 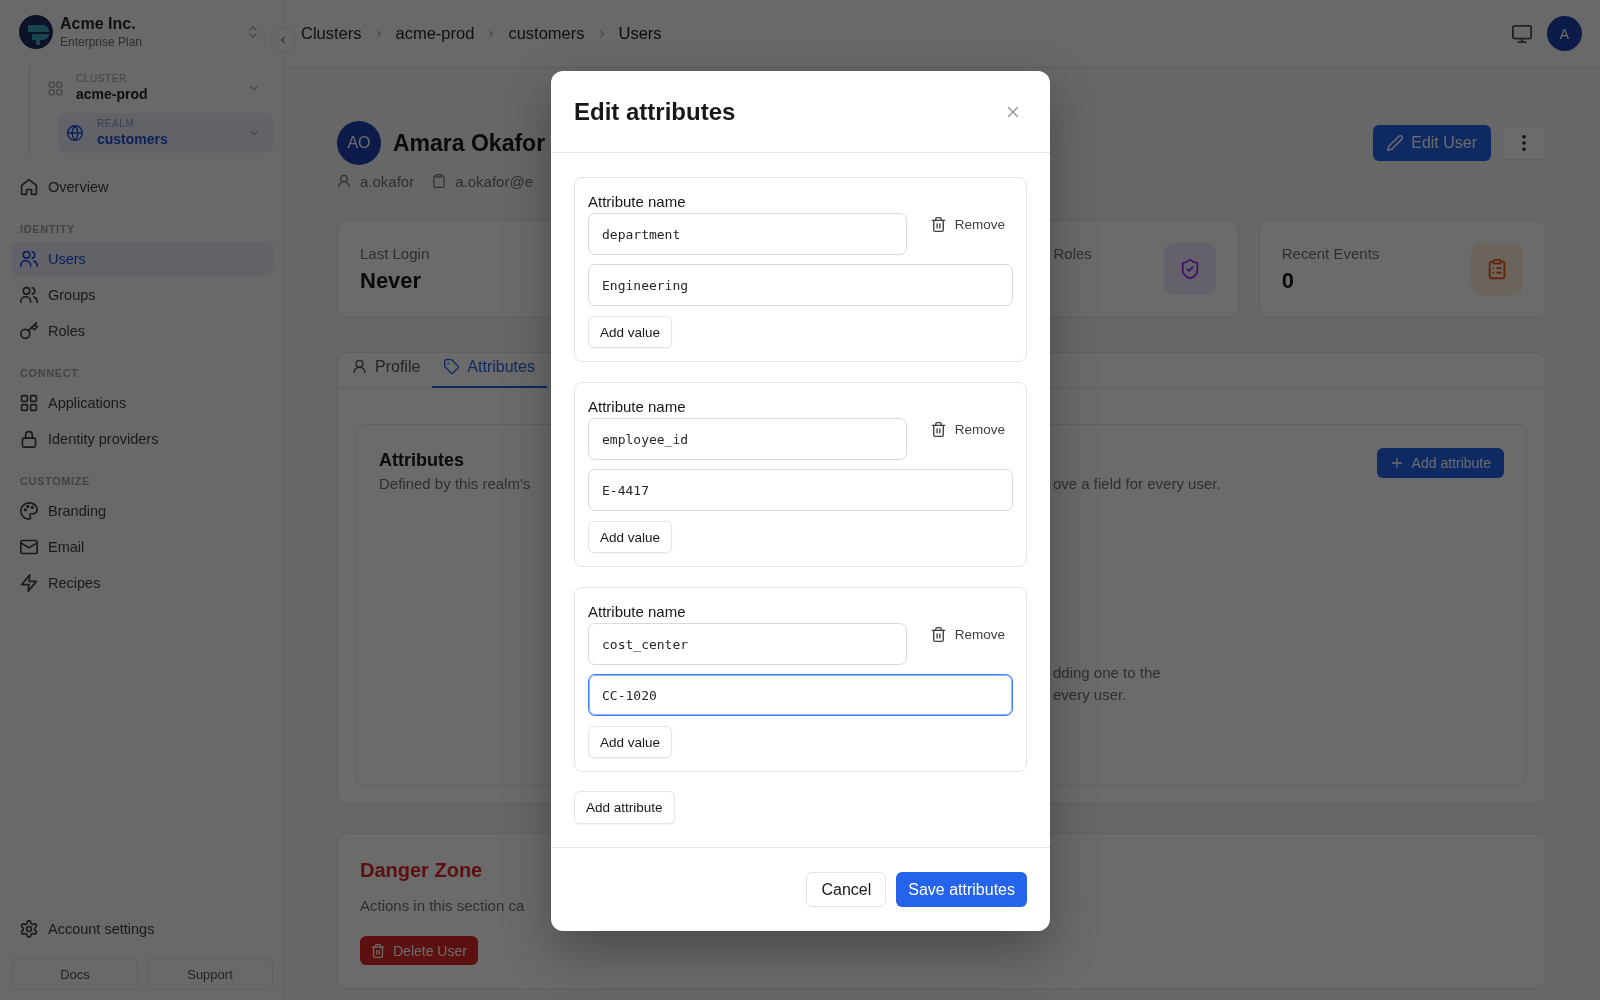 I want to click on attribute-value-input: Engineering, so click(x=800, y=285).